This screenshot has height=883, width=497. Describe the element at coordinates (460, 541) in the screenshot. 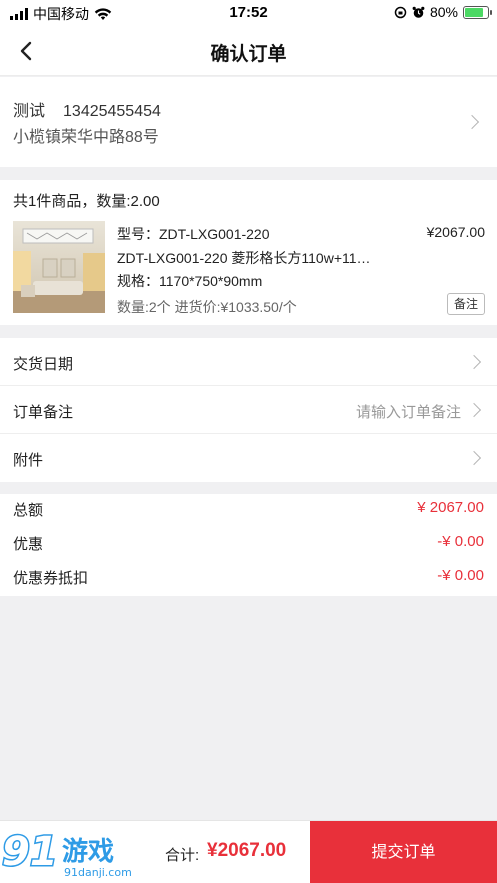

I see `discount-value: -¥ 0.00` at that location.